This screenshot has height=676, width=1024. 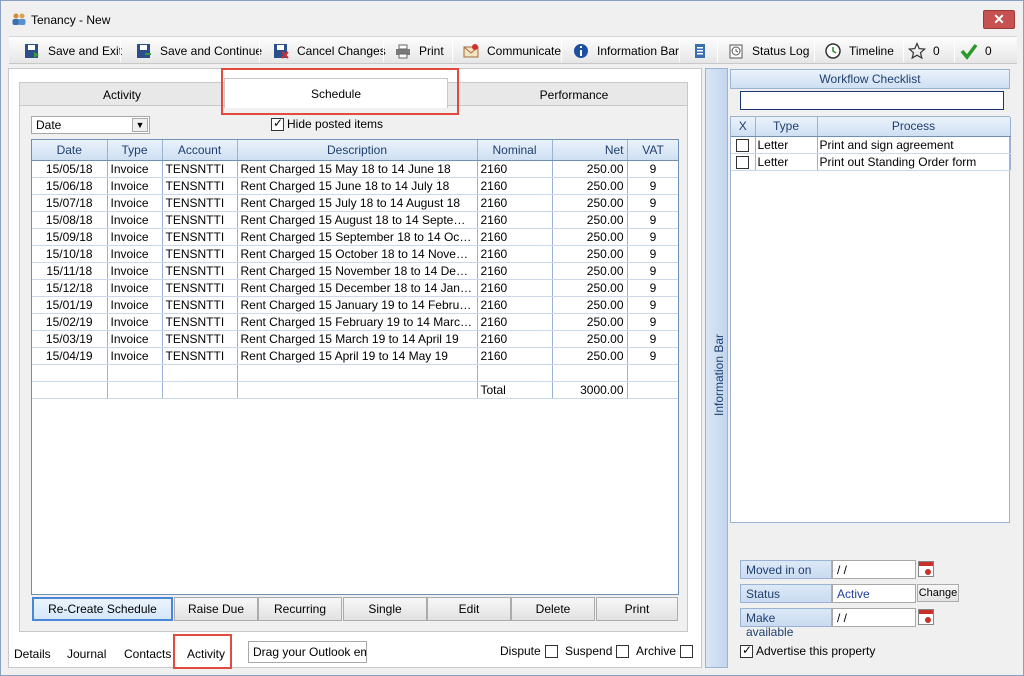 I want to click on delete-button: Delete, so click(x=553, y=609).